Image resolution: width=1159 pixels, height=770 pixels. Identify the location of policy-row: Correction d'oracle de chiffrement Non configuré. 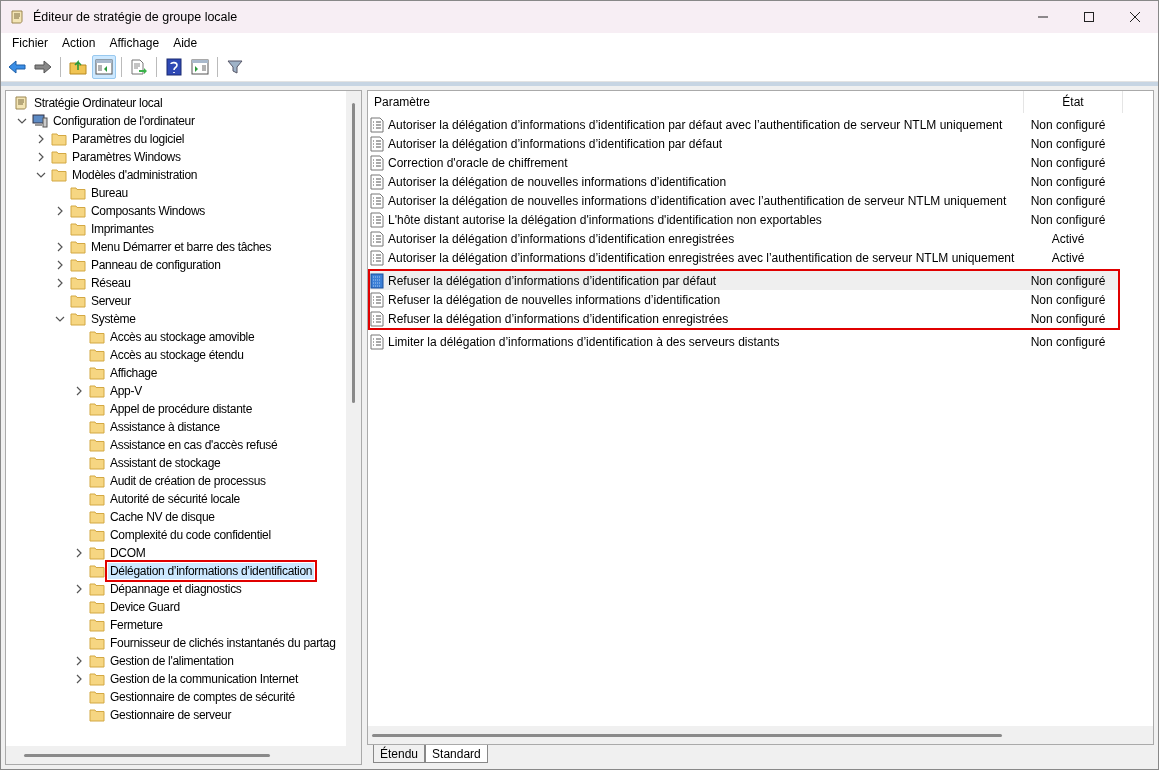
(744, 162).